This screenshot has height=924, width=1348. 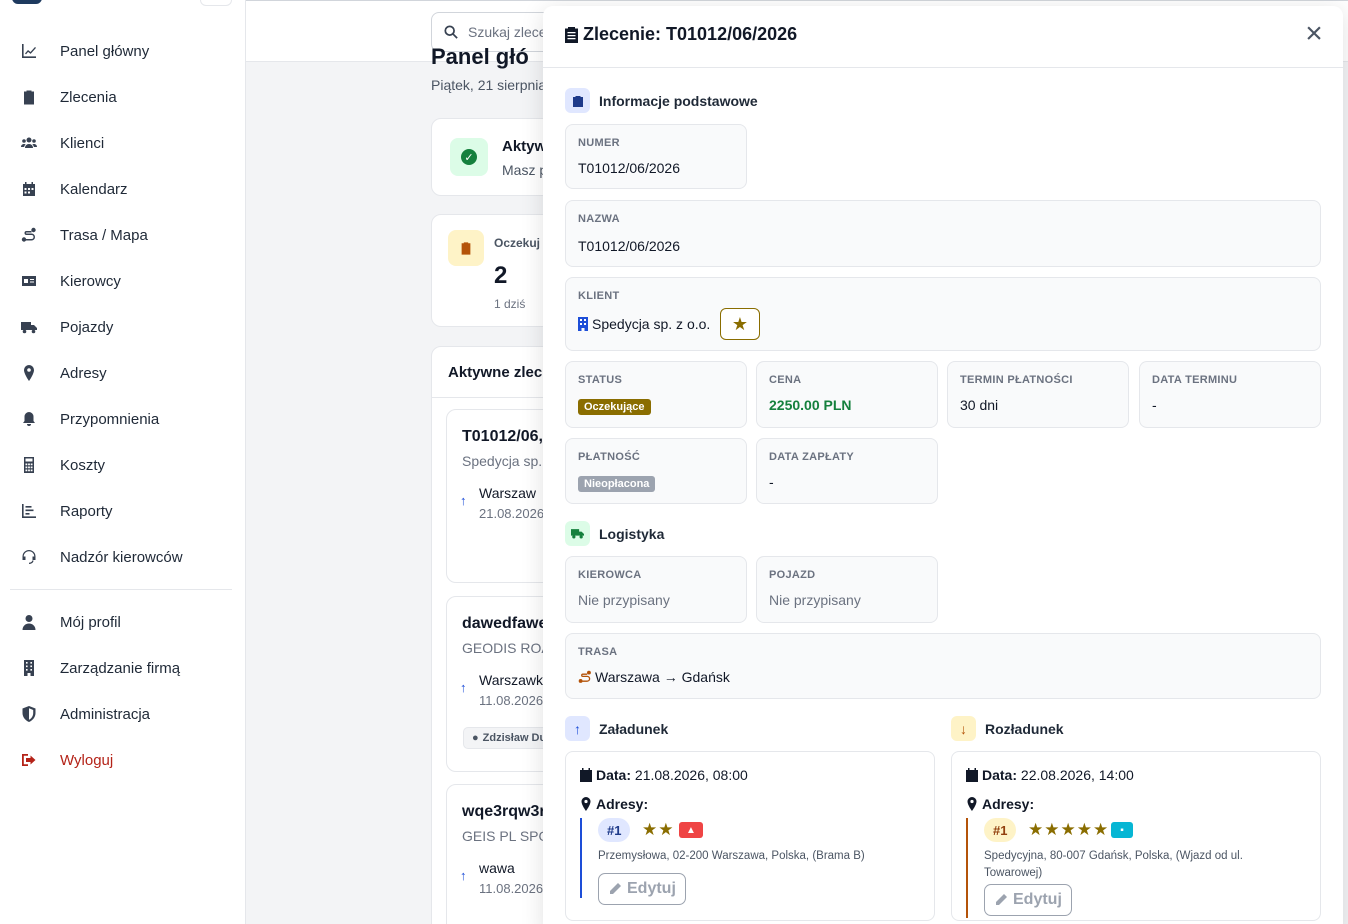 What do you see at coordinates (656, 471) in the screenshot?
I see `field-platnosc: PŁATNOŚĆ Nieopłacona` at bounding box center [656, 471].